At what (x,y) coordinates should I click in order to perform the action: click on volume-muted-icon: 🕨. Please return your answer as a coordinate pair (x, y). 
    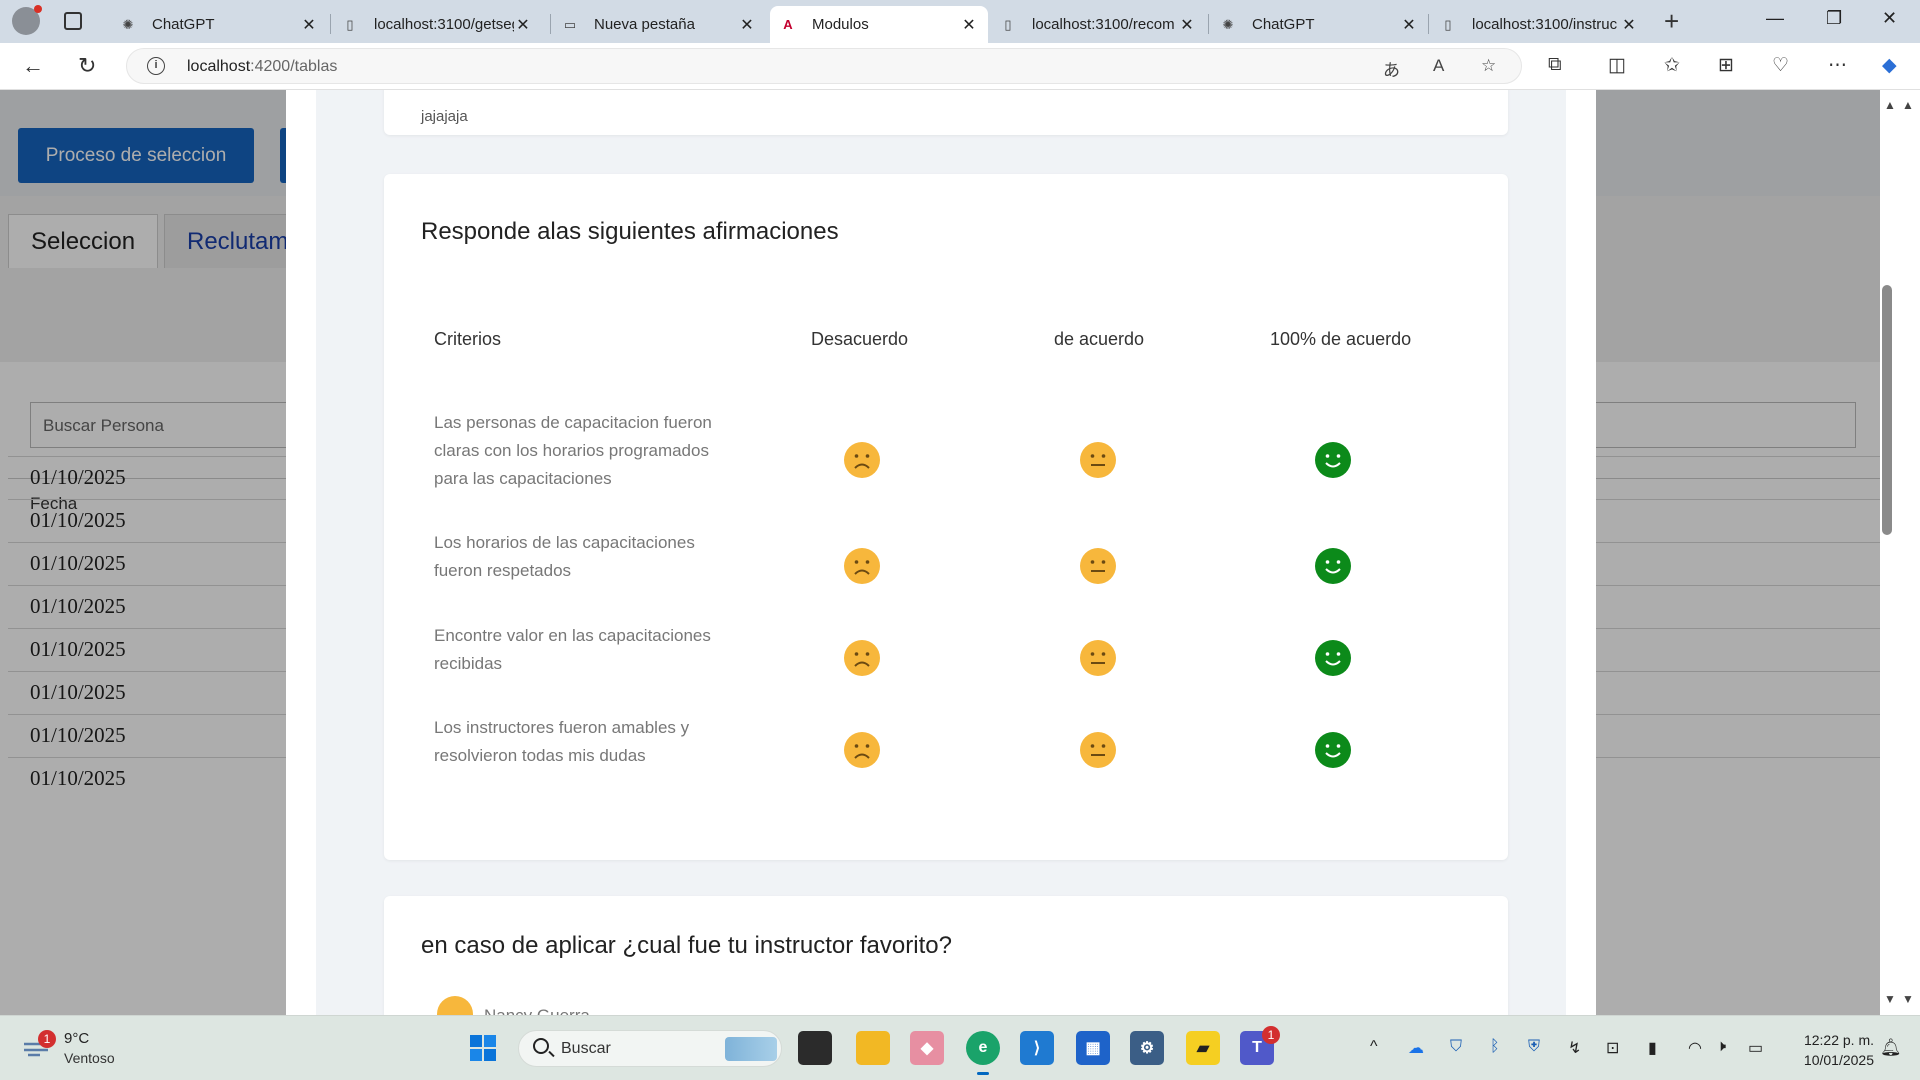
    Looking at the image, I should click on (1721, 1047).